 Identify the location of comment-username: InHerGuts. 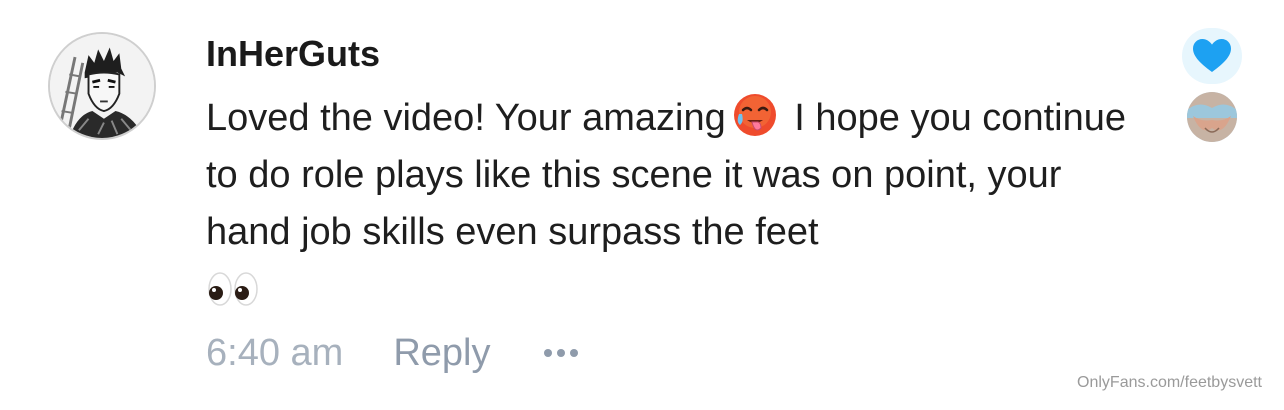
(293, 54).